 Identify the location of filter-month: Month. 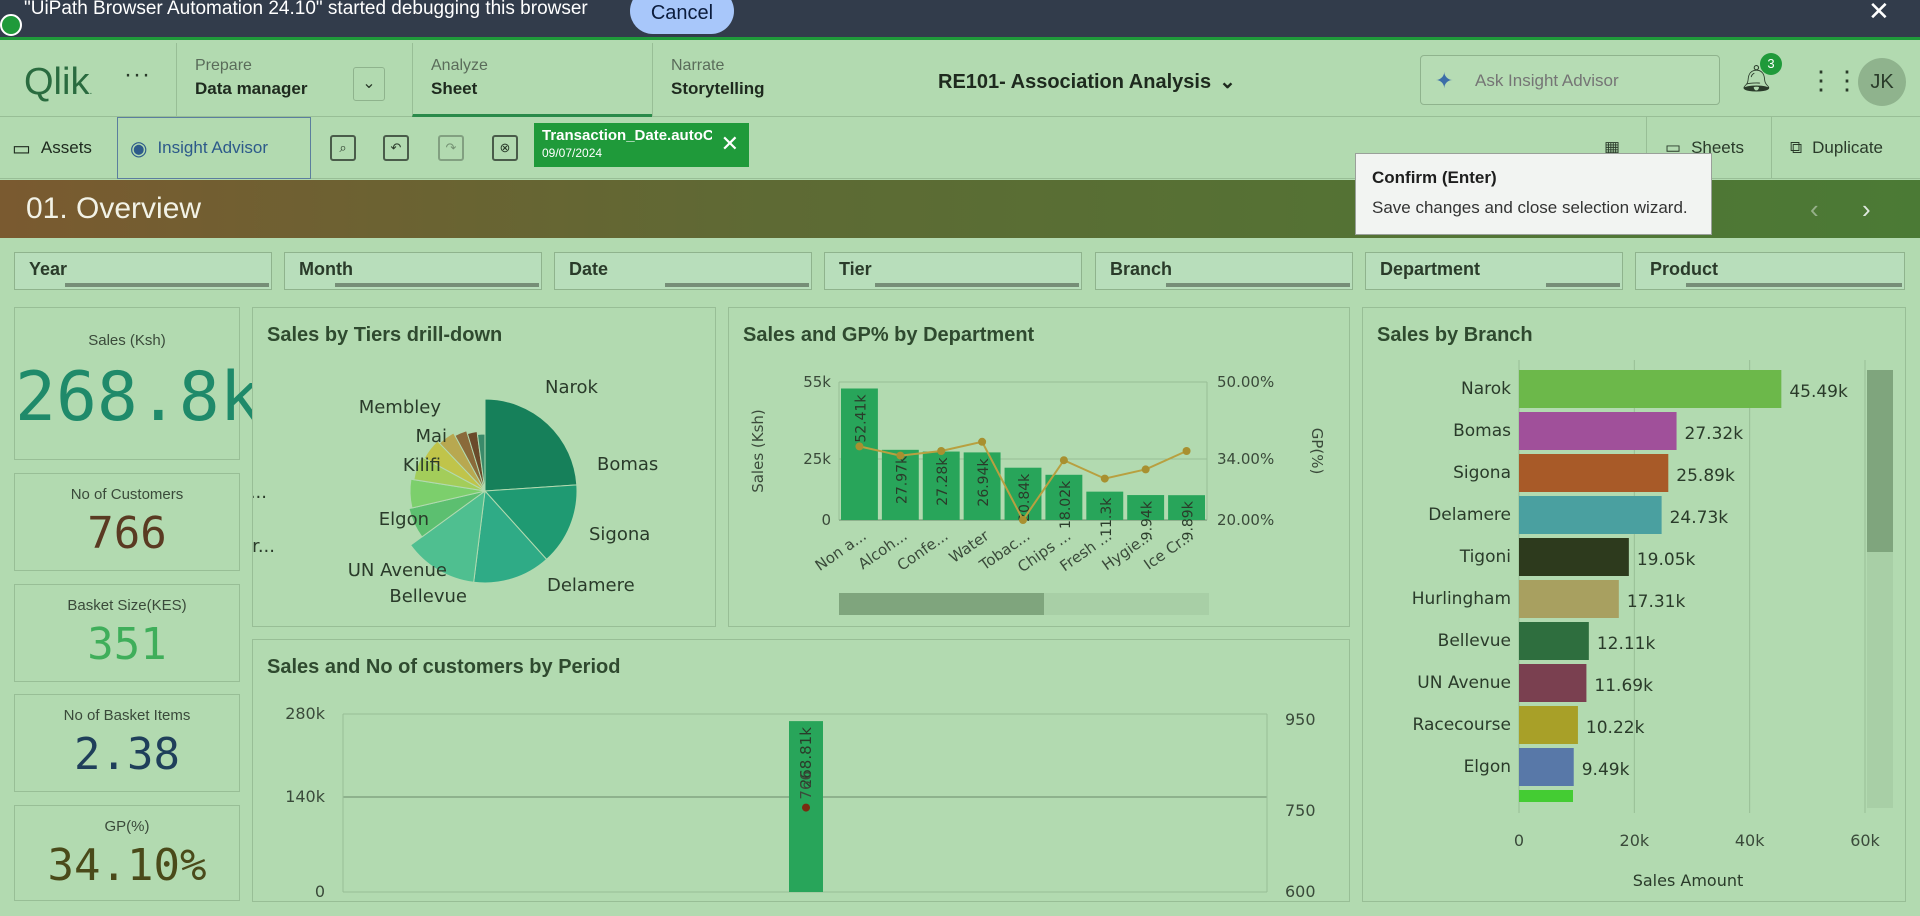
(413, 271).